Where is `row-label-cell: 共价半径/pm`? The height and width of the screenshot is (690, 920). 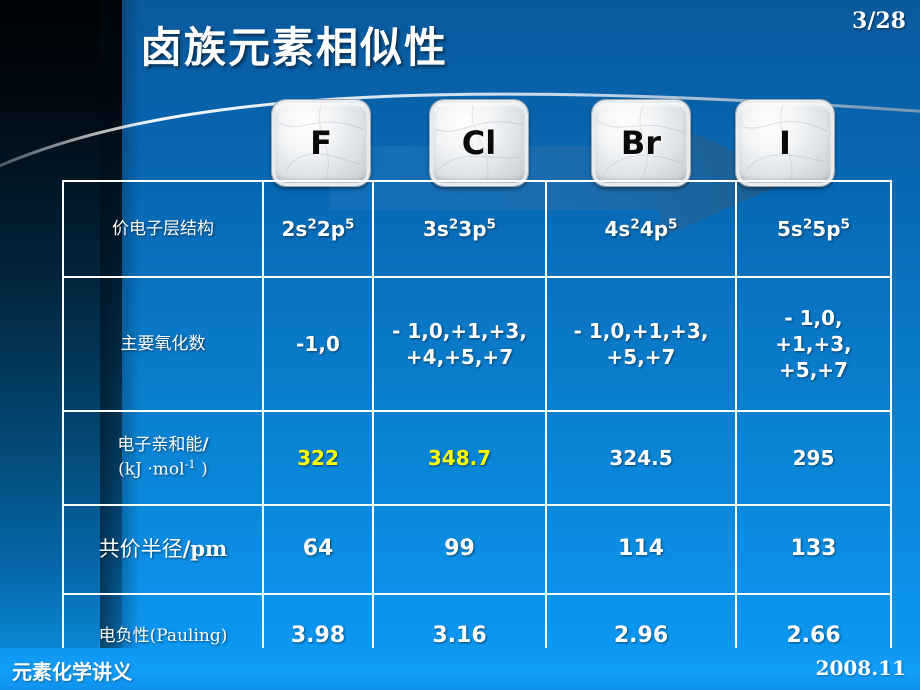 row-label-cell: 共价半径/pm is located at coordinates (163, 549).